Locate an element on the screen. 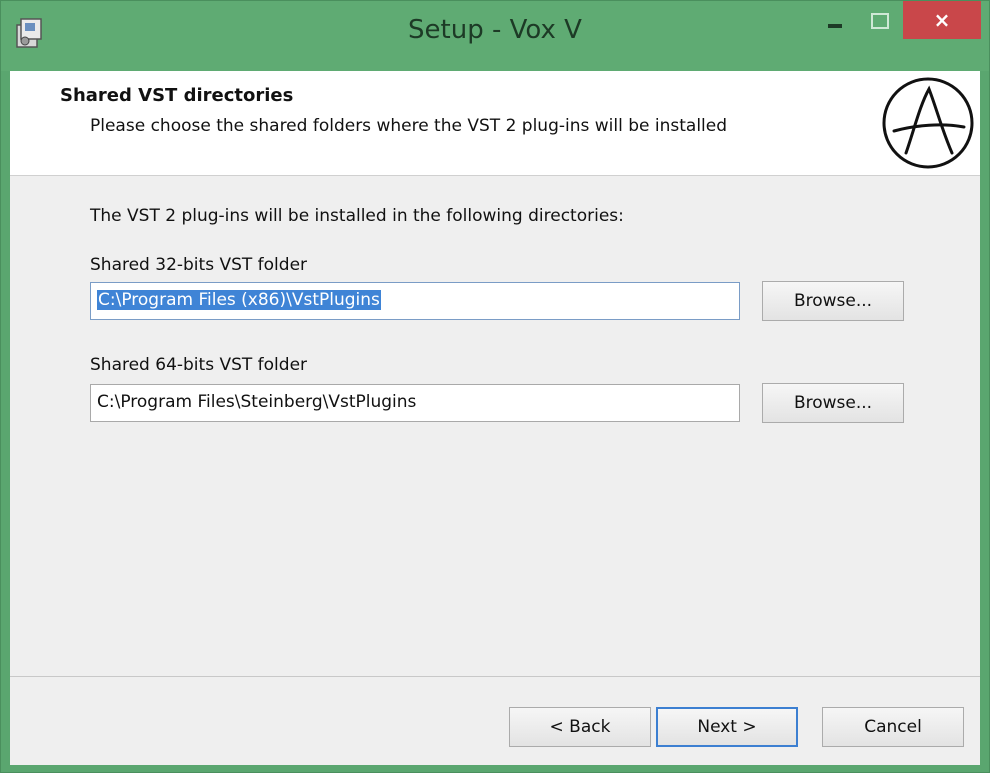  folder32-value: C:\Program Files (x86)\VstPlugins is located at coordinates (239, 300).